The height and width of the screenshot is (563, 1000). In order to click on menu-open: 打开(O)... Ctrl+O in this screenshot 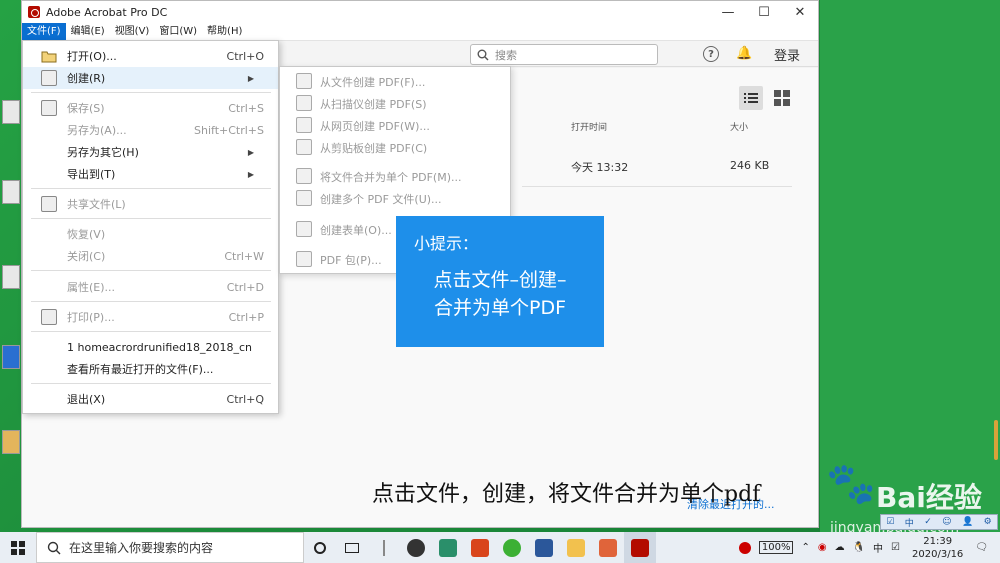, I will do `click(150, 56)`.